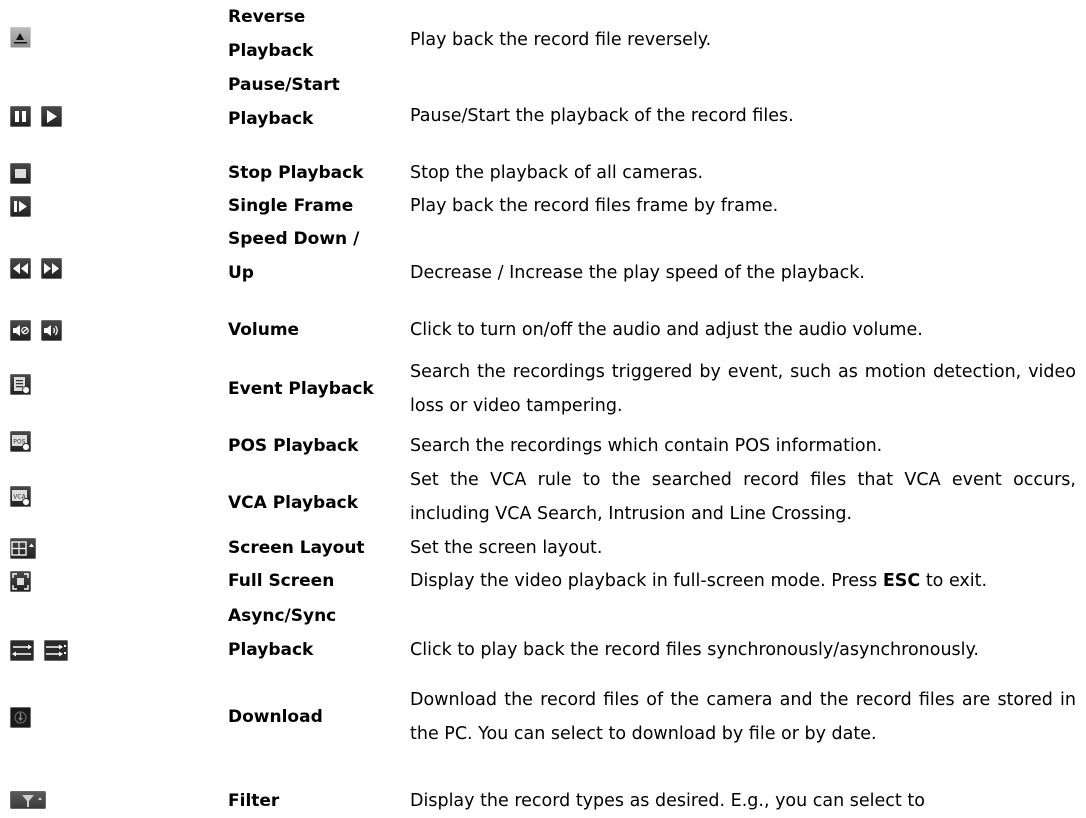 This screenshot has height=818, width=1086. Describe the element at coordinates (954, 581) in the screenshot. I see `description-text: to exit.` at that location.